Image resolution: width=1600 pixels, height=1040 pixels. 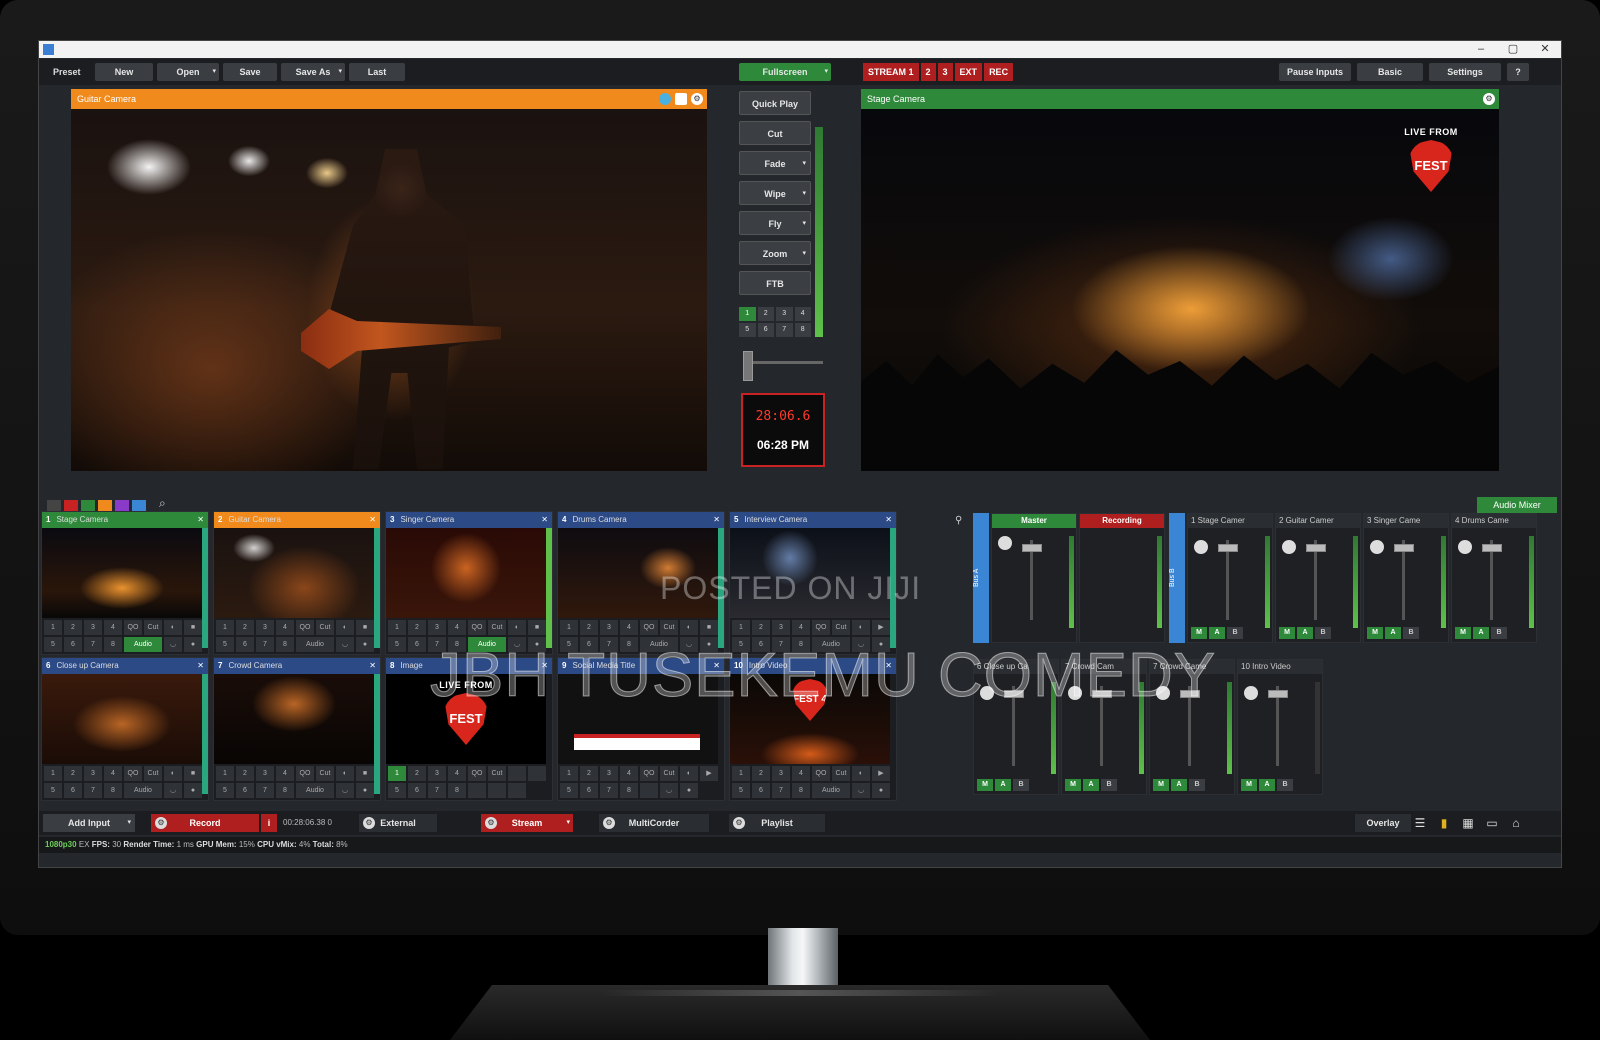 What do you see at coordinates (1481, 49) in the screenshot?
I see `minimize-icon: –` at bounding box center [1481, 49].